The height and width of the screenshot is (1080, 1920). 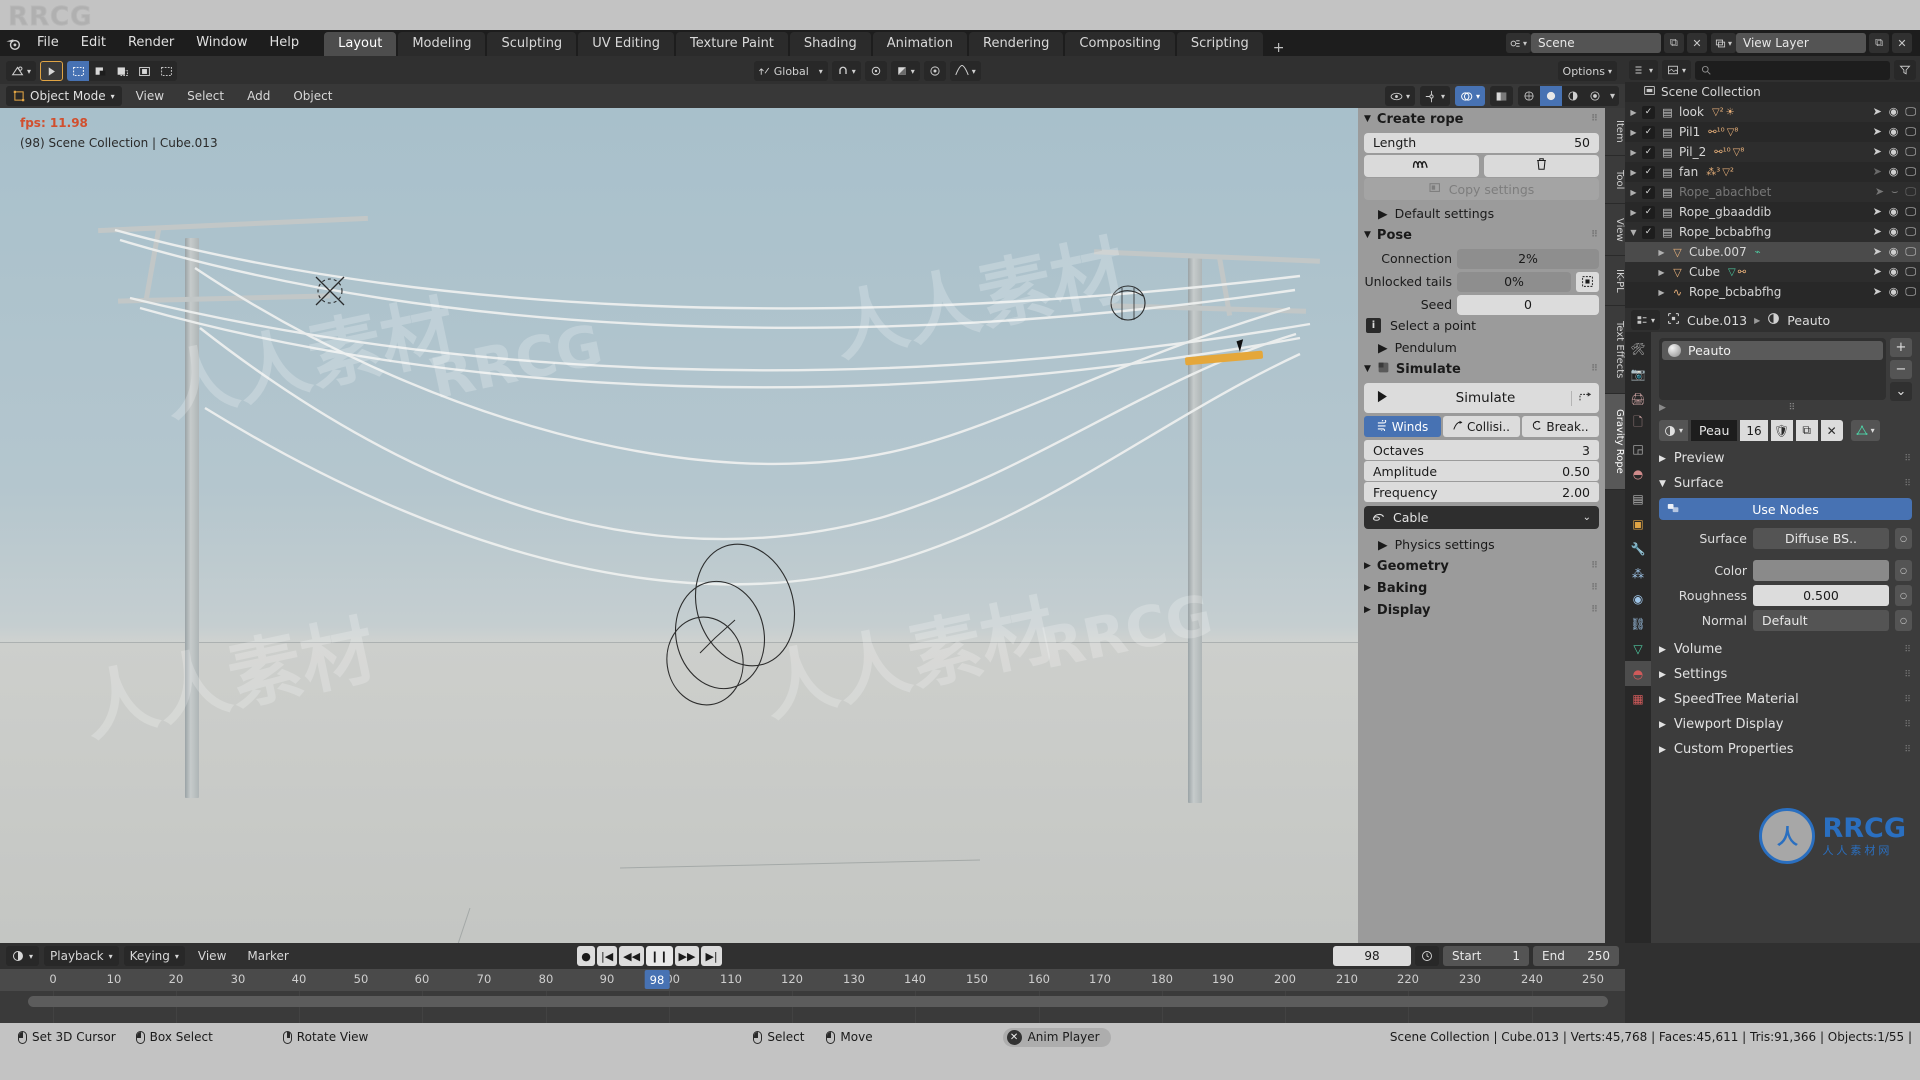 What do you see at coordinates (1772, 212) in the screenshot?
I see `outliner-row-rope-gbaaddib: ▶ ✓ ▤ Rope_gbaaddib ➤ ◉ 🖵` at bounding box center [1772, 212].